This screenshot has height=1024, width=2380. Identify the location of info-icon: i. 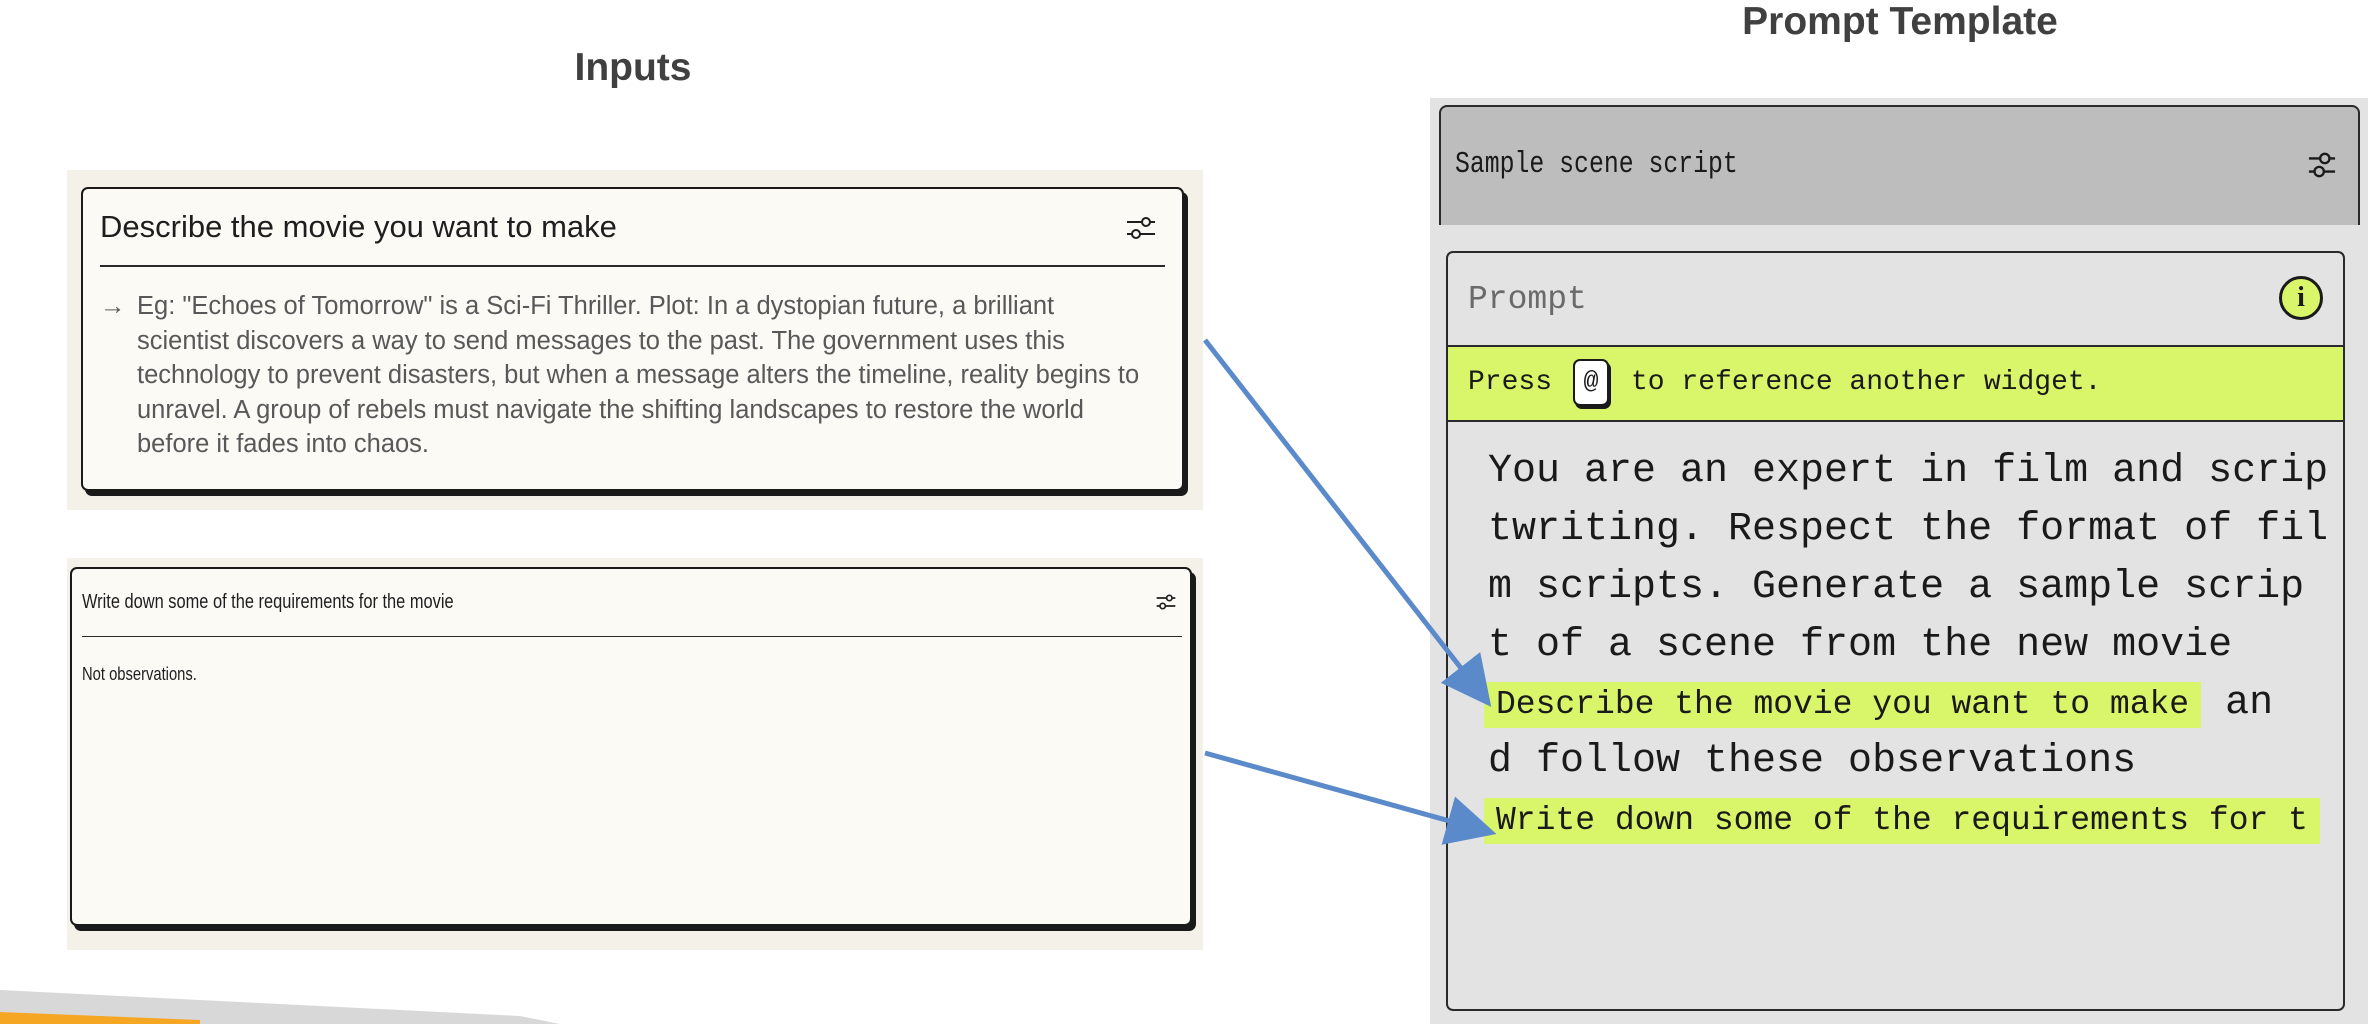
(2301, 298).